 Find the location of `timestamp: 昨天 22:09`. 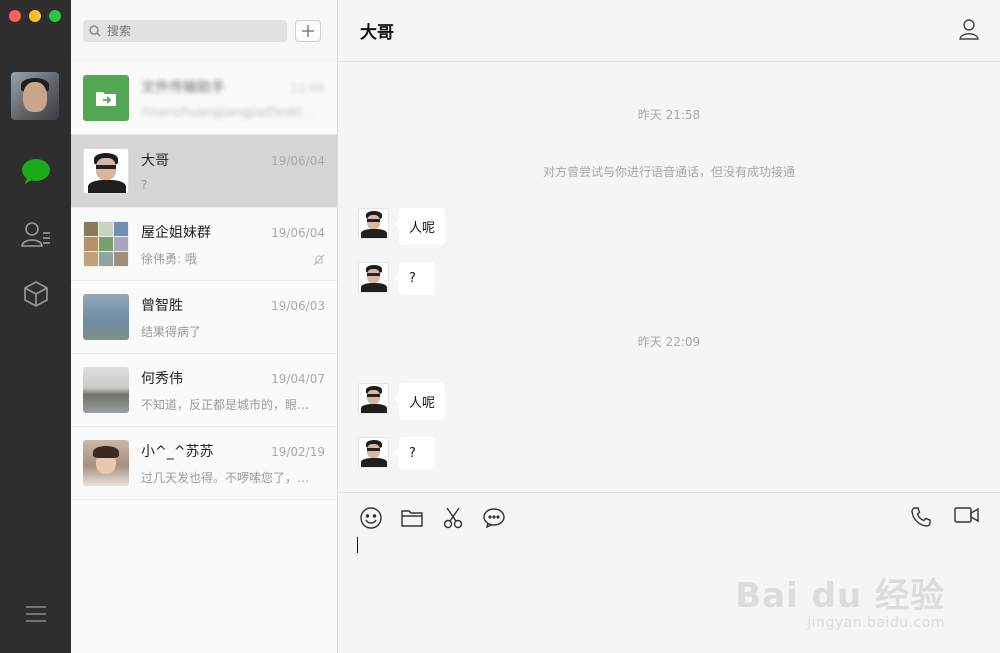

timestamp: 昨天 22:09 is located at coordinates (669, 342).